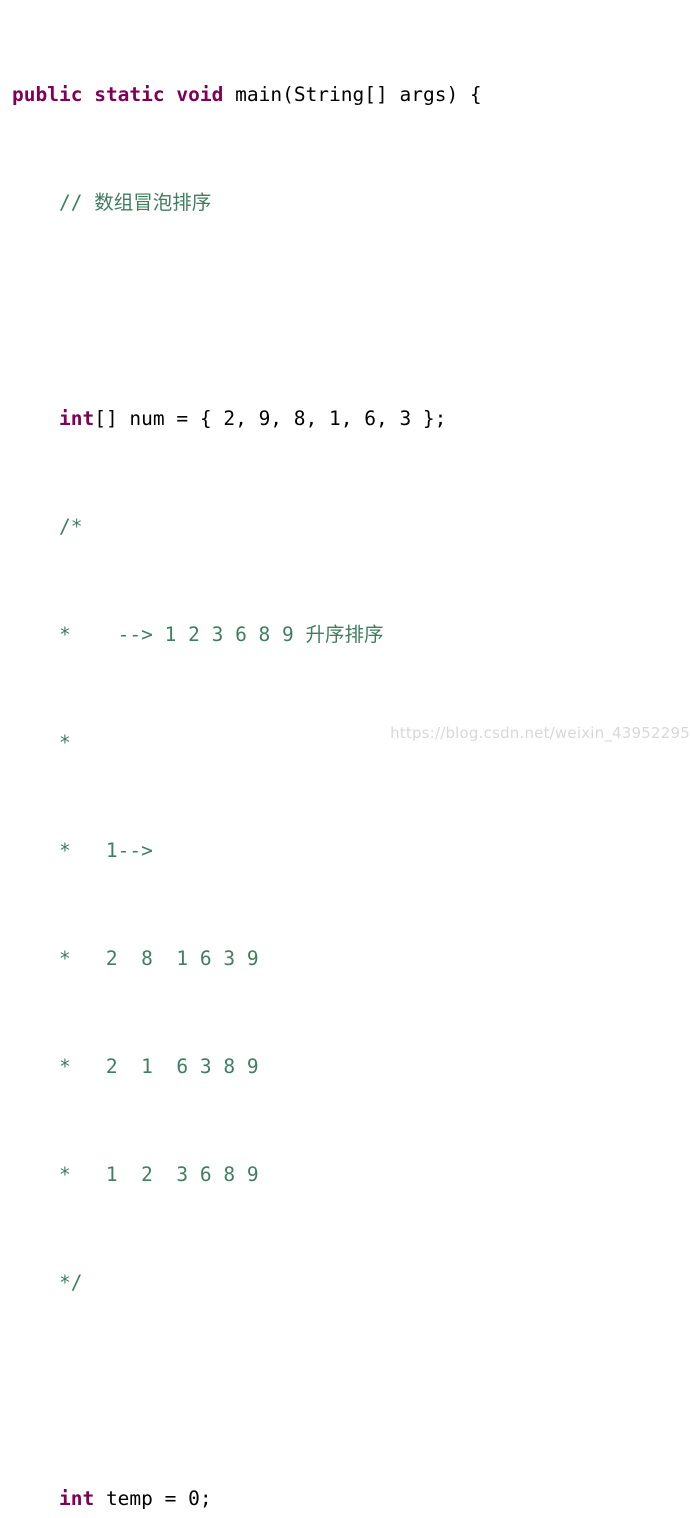  What do you see at coordinates (47, 94) in the screenshot?
I see `keyword-public: public` at bounding box center [47, 94].